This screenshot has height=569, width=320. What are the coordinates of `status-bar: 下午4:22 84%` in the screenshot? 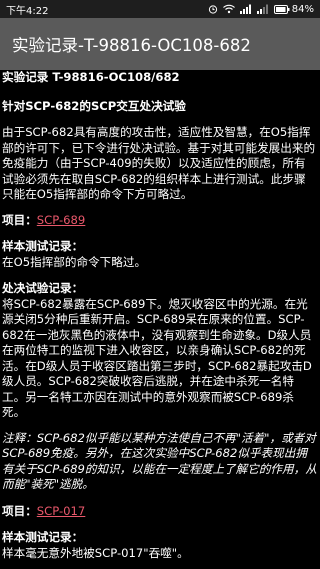 It's located at (160, 9).